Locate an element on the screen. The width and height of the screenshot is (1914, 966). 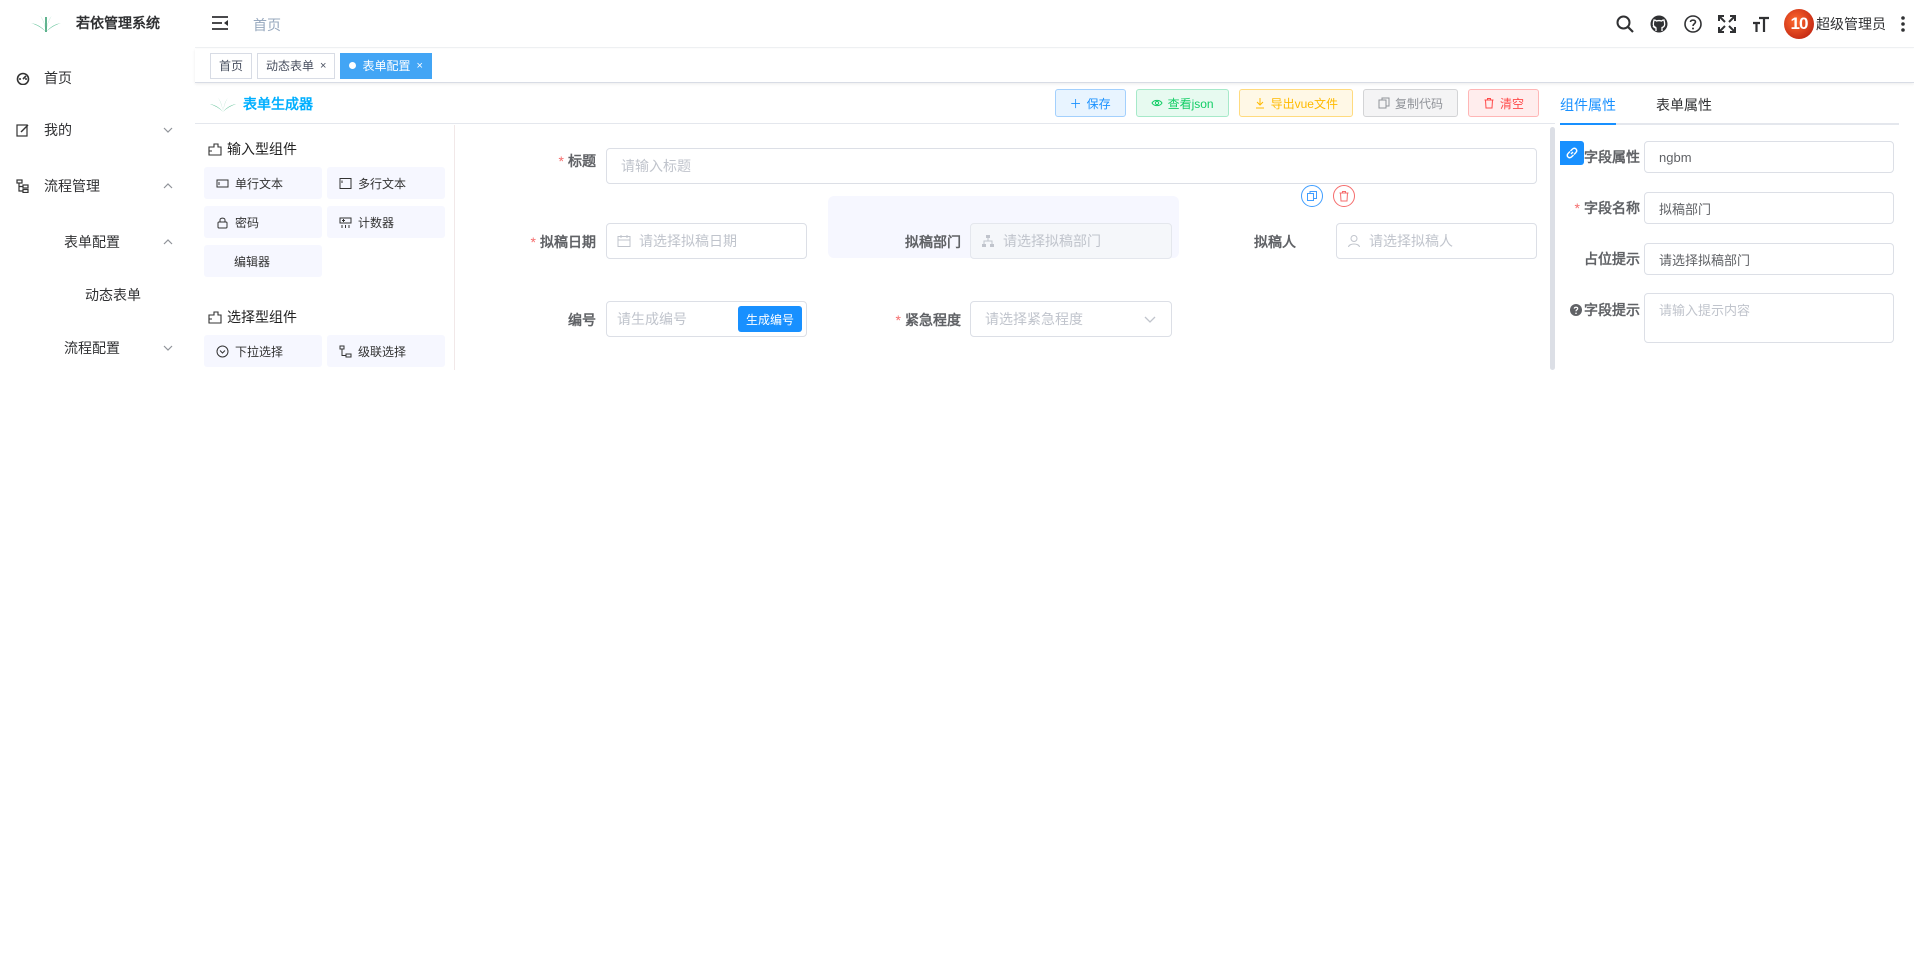
question-circle-icon is located at coordinates (1576, 310).